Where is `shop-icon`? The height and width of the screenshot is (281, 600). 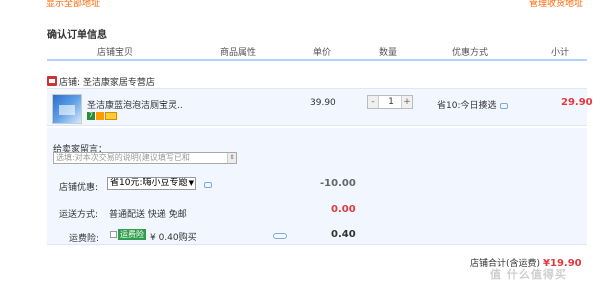
shop-icon is located at coordinates (52, 81).